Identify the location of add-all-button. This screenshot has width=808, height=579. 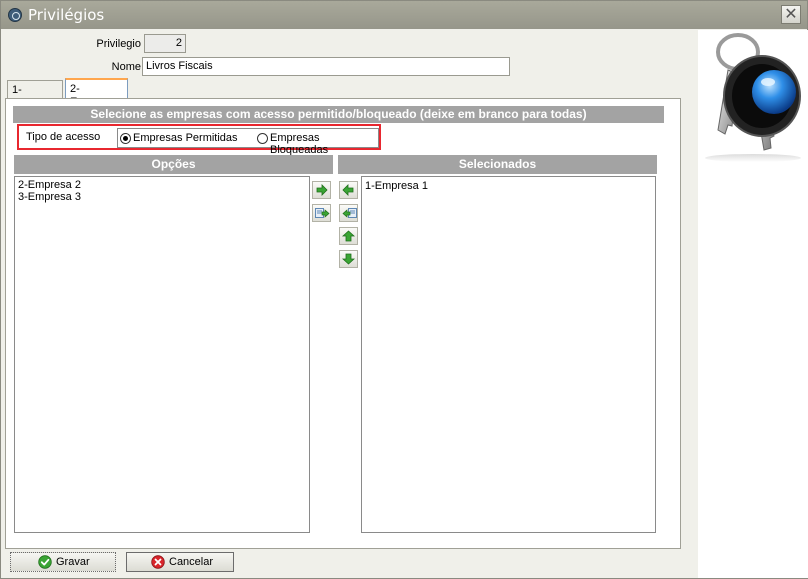
(321, 213).